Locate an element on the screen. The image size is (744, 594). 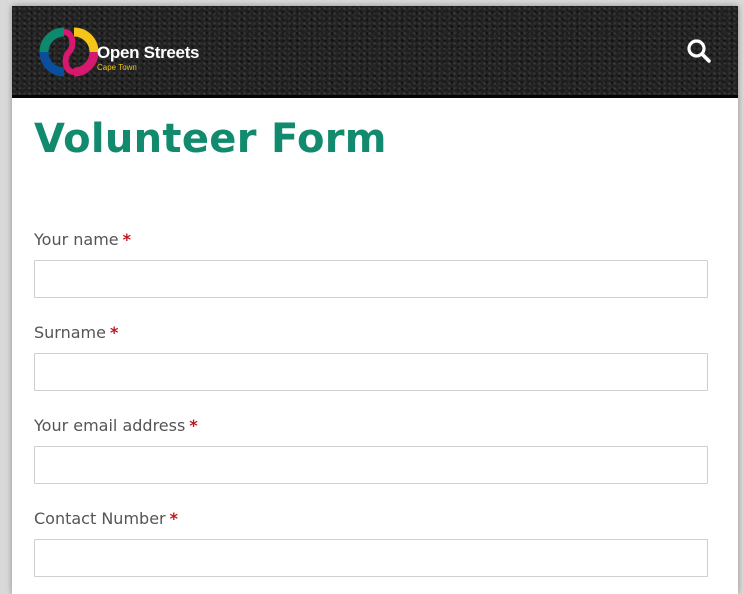
page-title: Volunteer Form is located at coordinates (210, 139).